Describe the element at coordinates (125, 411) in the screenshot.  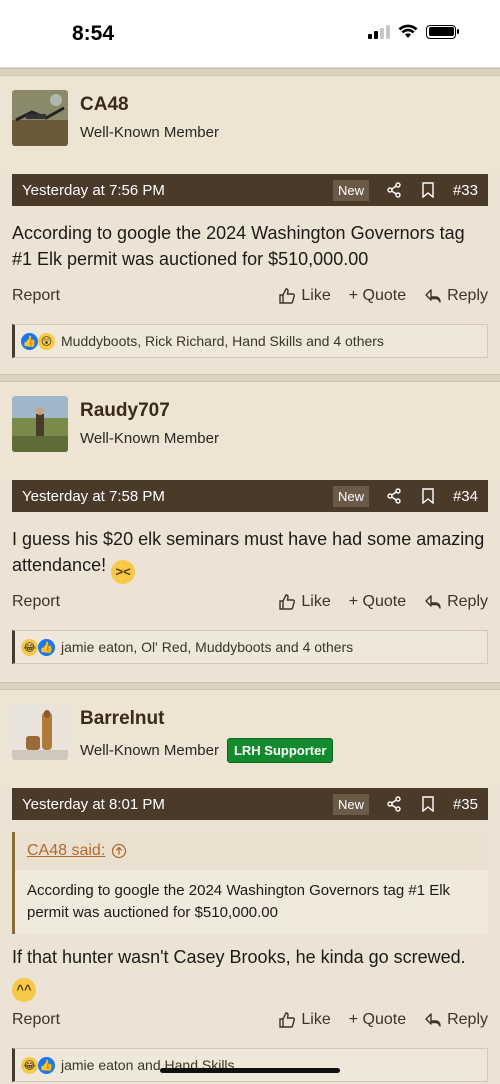
I see `username: Raudy707` at that location.